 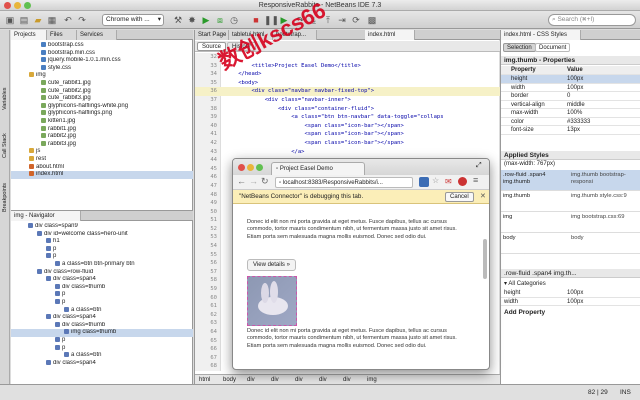 What do you see at coordinates (102, 234) in the screenshot?
I see `navigator-item: div id=welcome class=hero-unit` at bounding box center [102, 234].